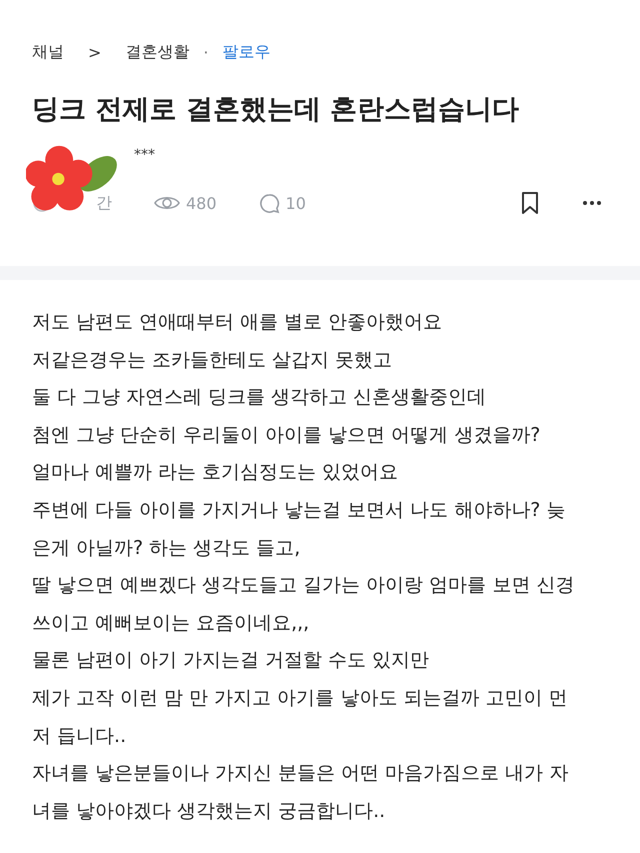  What do you see at coordinates (301, 773) in the screenshot?
I see `body-text-line: 자녀를 낳은분들이나 가지신 분들은 어떤 마음가짐으로 내가 자` at bounding box center [301, 773].